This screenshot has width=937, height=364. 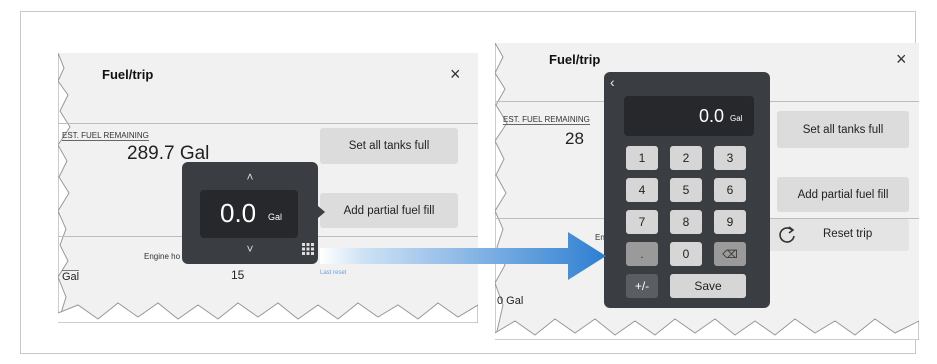 I want to click on right-gal-value: 0 Gal, so click(x=510, y=301).